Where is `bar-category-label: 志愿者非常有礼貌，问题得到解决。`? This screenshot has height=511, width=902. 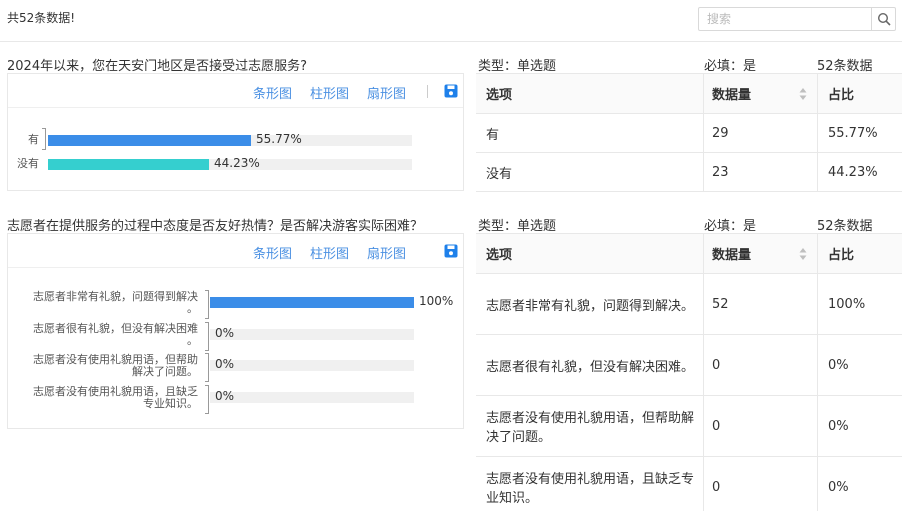 bar-category-label: 志愿者非常有礼貌，问题得到解决。 is located at coordinates (115, 303).